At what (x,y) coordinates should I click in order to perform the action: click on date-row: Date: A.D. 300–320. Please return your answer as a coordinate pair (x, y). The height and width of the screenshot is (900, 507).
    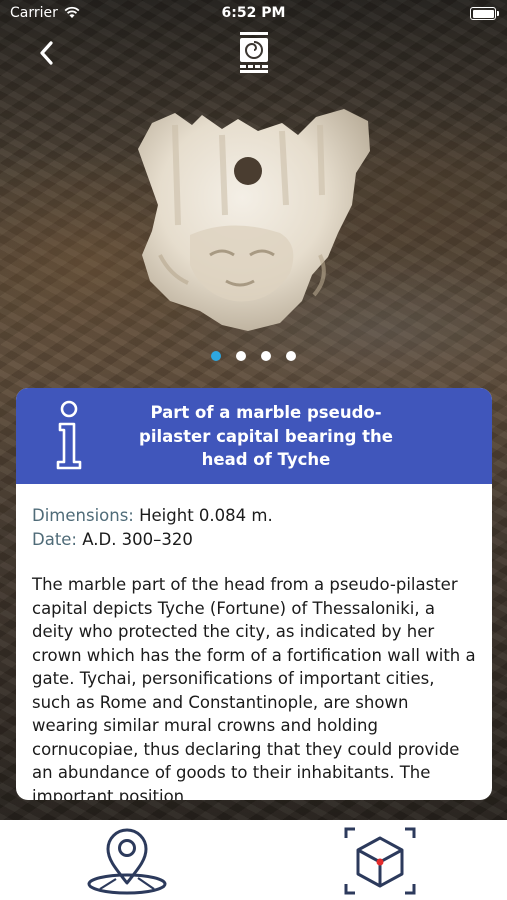
    Looking at the image, I should click on (254, 540).